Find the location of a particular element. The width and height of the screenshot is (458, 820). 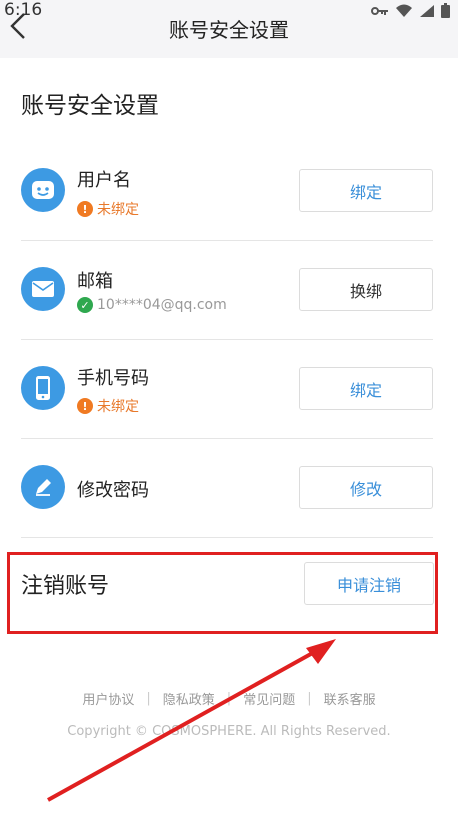

rebind-email-button: 换绑 is located at coordinates (366, 289).